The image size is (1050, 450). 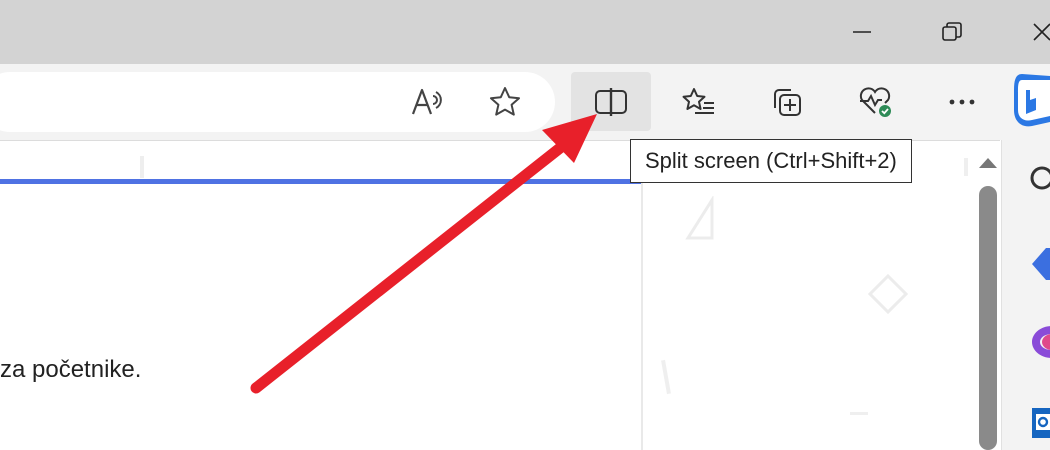 I want to click on title-bar, so click(x=525, y=32).